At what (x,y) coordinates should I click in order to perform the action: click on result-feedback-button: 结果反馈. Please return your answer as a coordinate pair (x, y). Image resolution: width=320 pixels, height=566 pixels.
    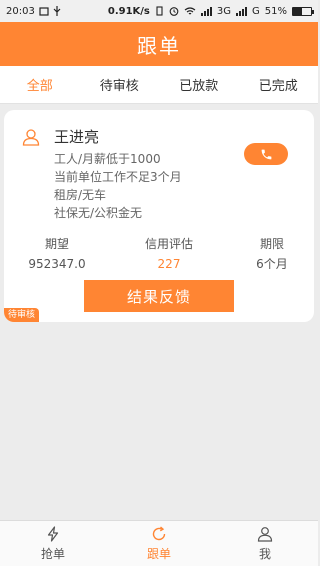
    Looking at the image, I should click on (159, 296).